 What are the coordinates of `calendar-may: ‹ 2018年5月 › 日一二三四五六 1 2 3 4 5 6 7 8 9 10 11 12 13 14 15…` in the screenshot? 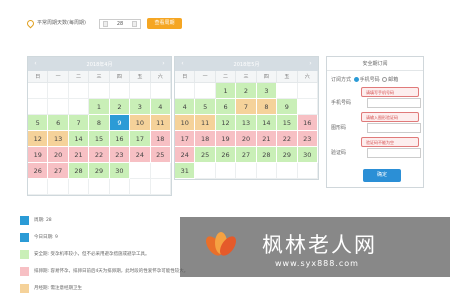 It's located at (246, 118).